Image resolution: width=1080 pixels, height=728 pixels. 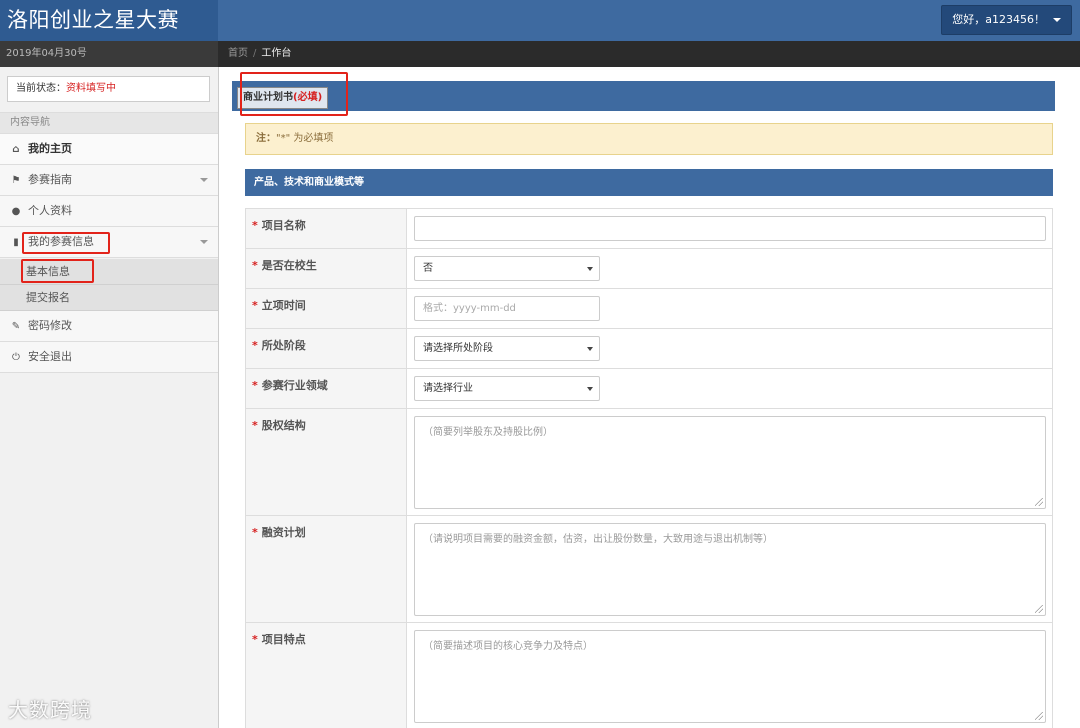 What do you see at coordinates (730, 228) in the screenshot?
I see `project-name-input` at bounding box center [730, 228].